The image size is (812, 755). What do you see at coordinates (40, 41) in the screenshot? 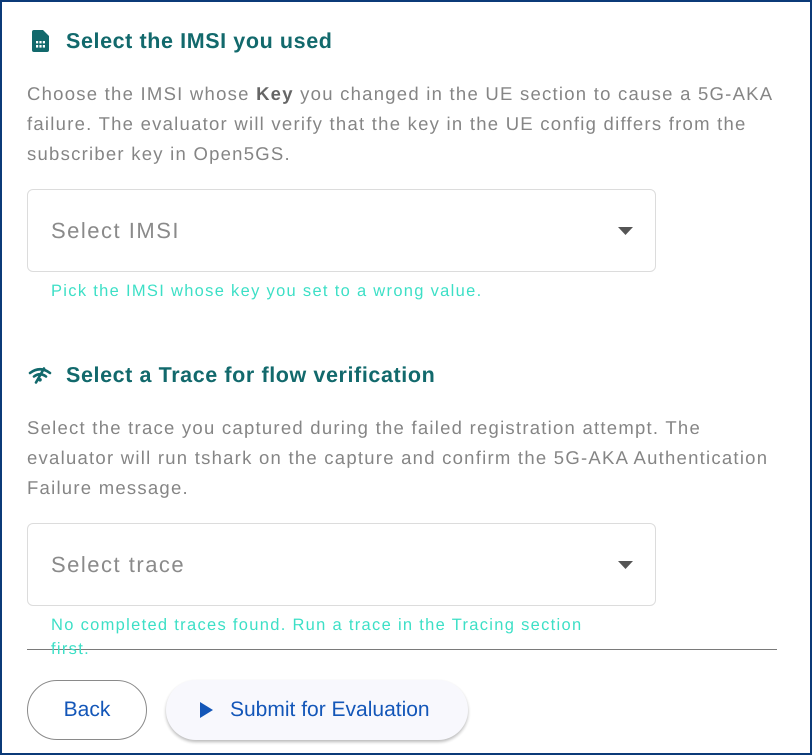
I see `sim-card-icon` at bounding box center [40, 41].